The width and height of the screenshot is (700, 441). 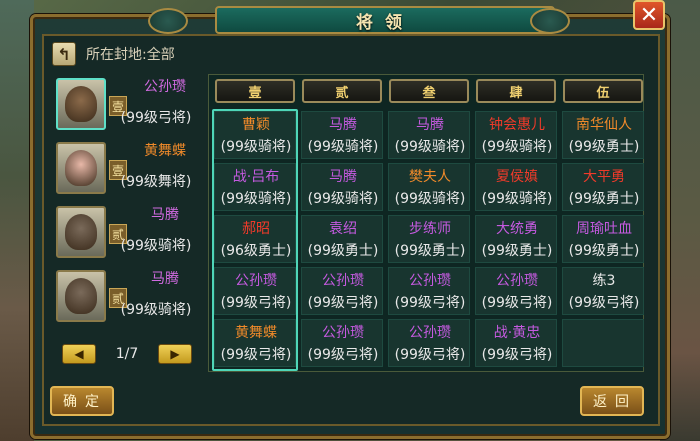 I want to click on page-indicator: 1/7, so click(x=127, y=354).